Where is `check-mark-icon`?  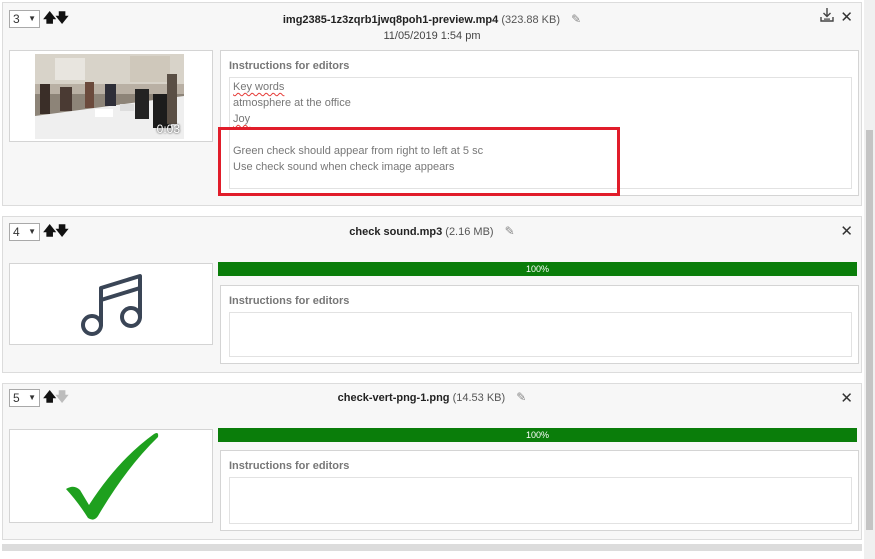 check-mark-icon is located at coordinates (112, 476).